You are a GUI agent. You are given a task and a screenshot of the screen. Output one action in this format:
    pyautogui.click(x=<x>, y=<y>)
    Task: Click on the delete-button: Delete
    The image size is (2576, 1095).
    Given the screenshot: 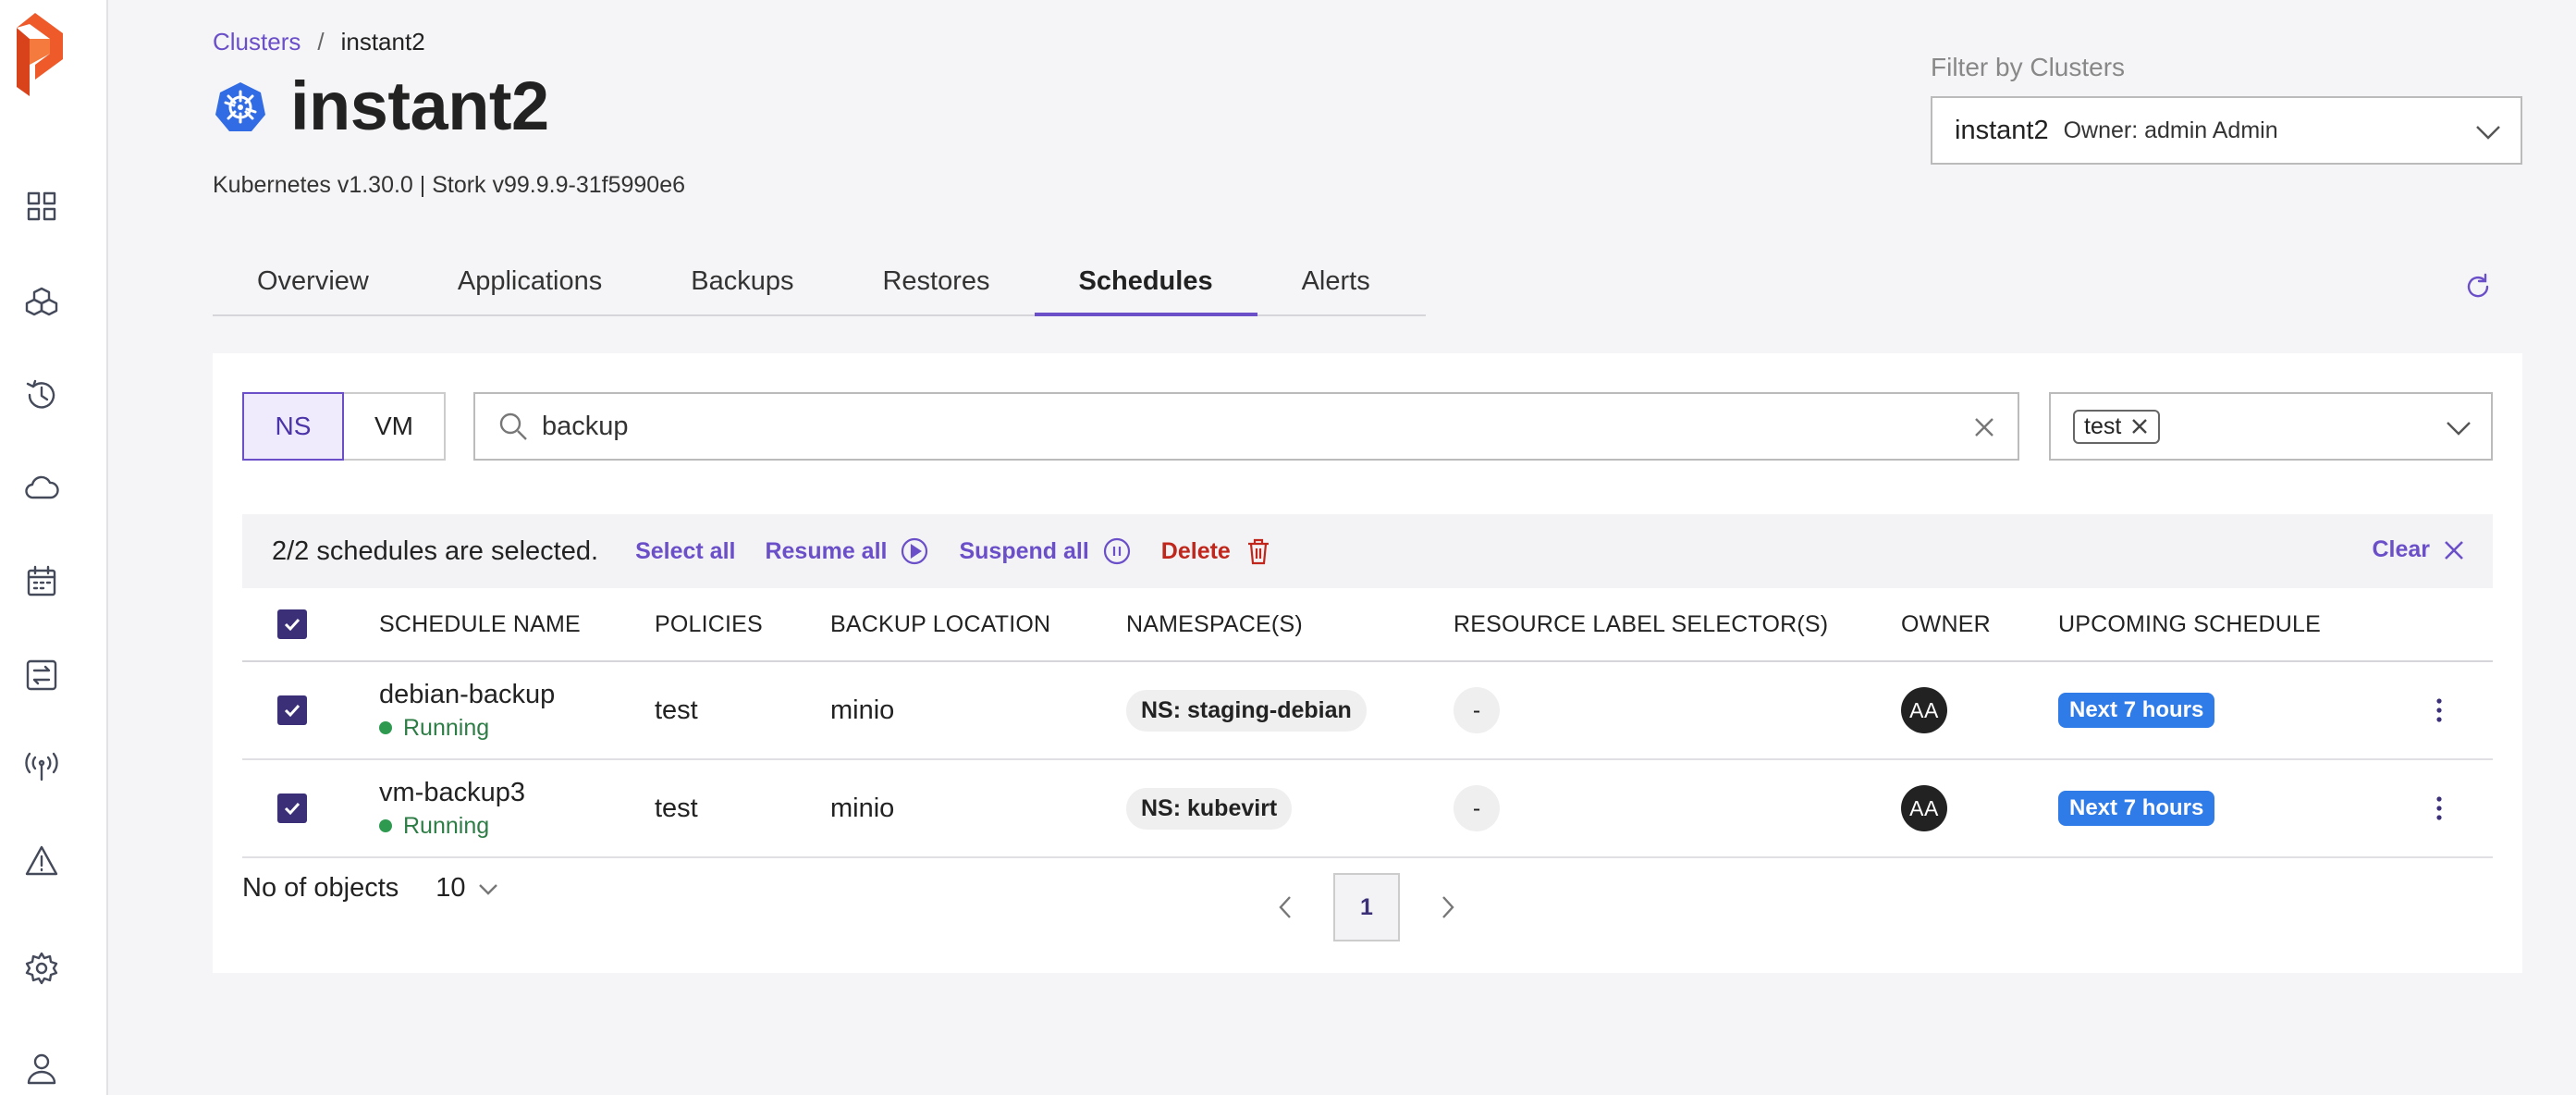 What is the action you would take?
    pyautogui.click(x=1217, y=551)
    